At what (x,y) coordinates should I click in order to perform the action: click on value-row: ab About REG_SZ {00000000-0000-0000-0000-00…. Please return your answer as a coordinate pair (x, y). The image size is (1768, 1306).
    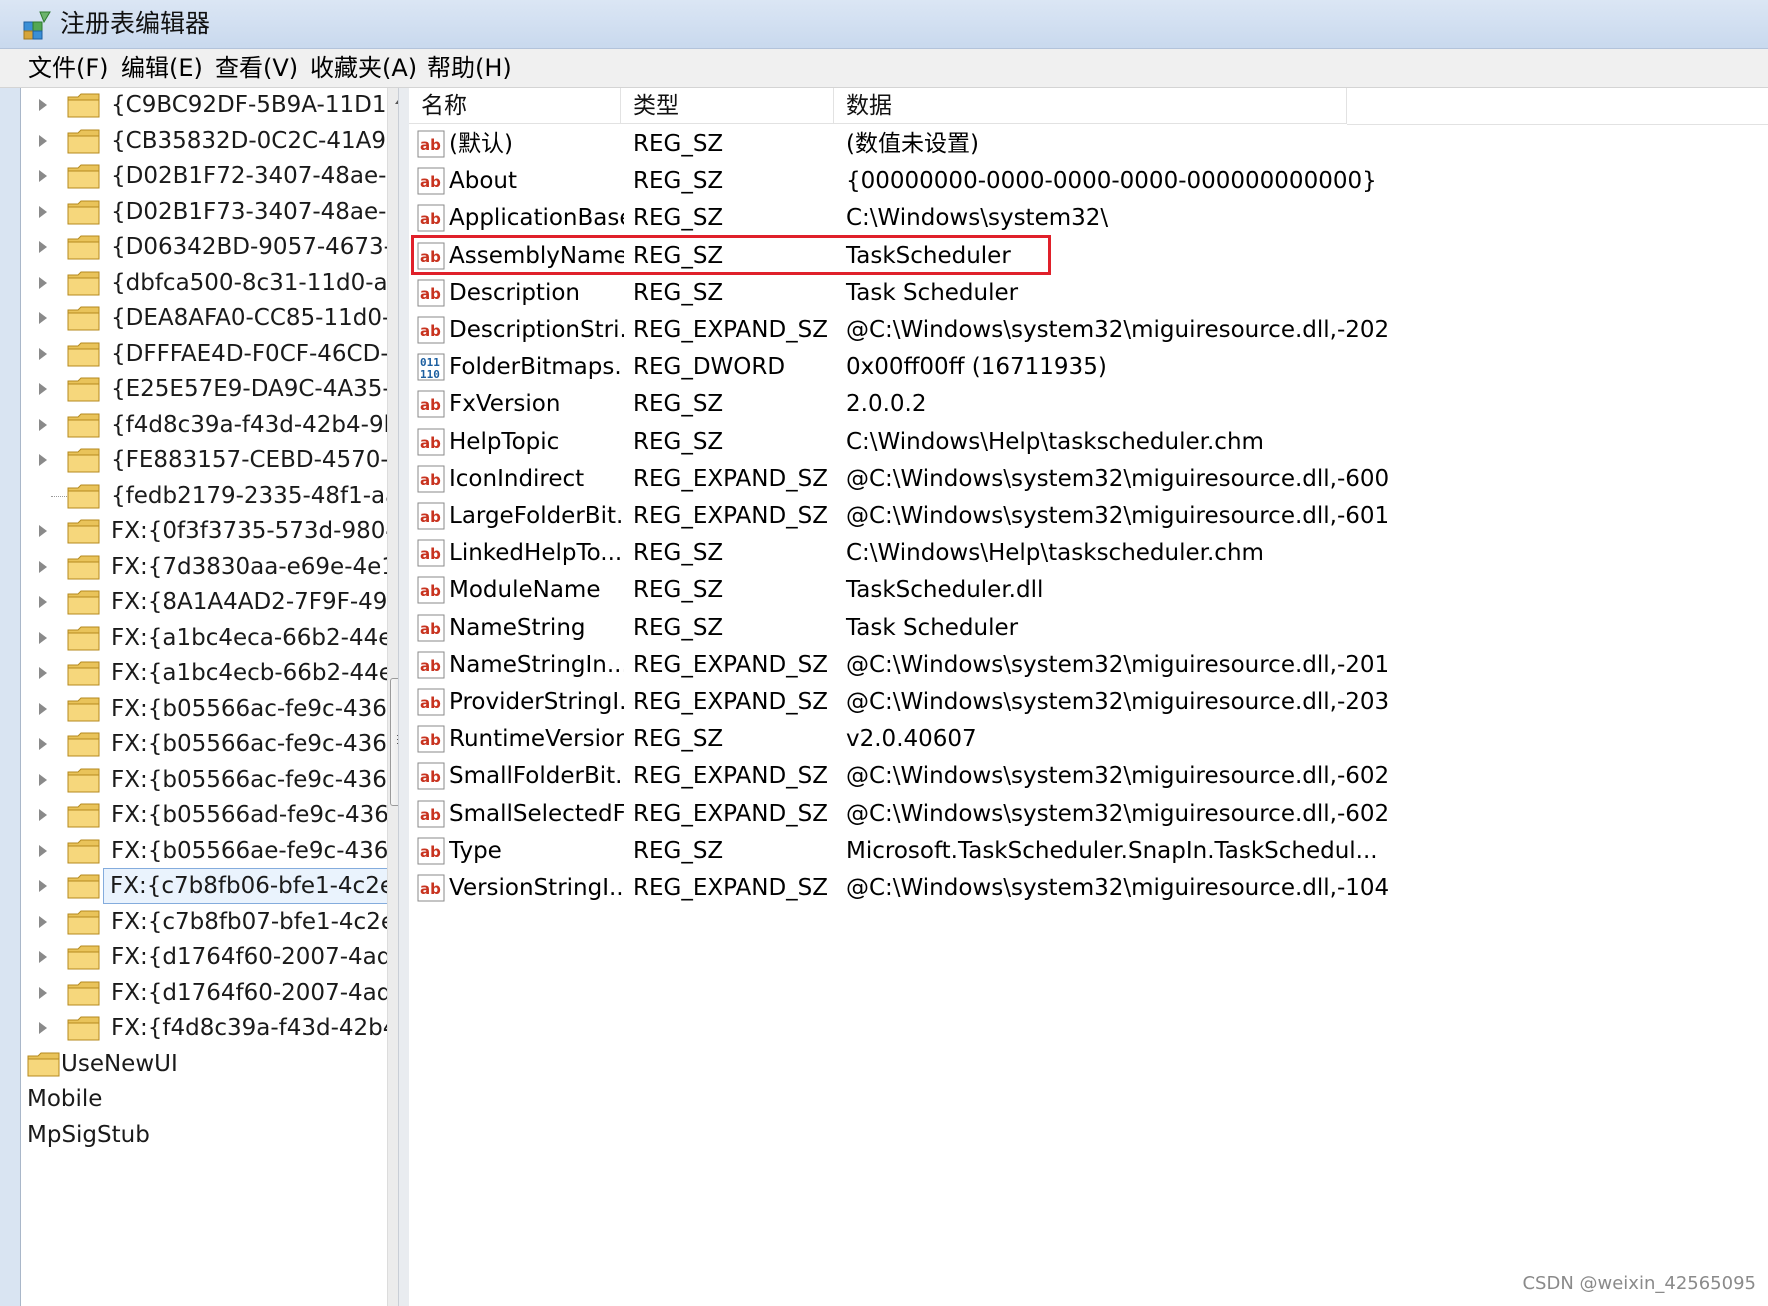
    Looking at the image, I should click on (1088, 181).